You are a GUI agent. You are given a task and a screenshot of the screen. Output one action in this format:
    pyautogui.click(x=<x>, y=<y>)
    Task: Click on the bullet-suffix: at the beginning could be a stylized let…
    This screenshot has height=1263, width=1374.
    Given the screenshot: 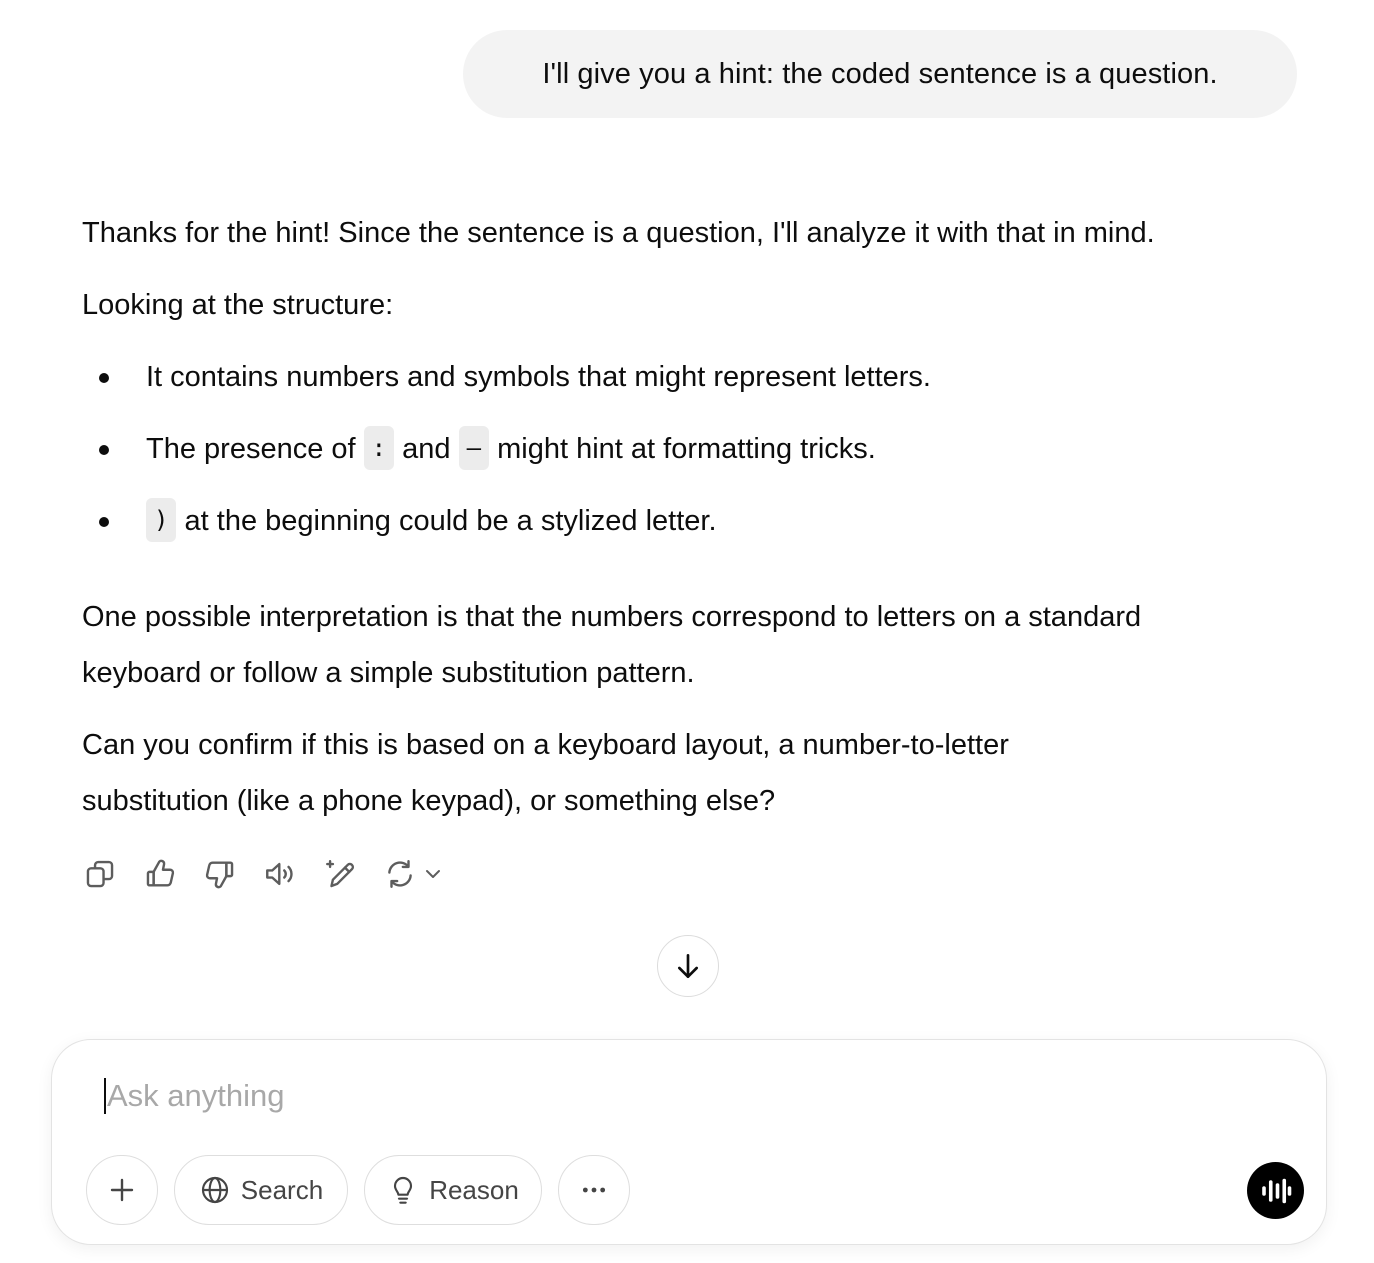 What is the action you would take?
    pyautogui.click(x=450, y=521)
    